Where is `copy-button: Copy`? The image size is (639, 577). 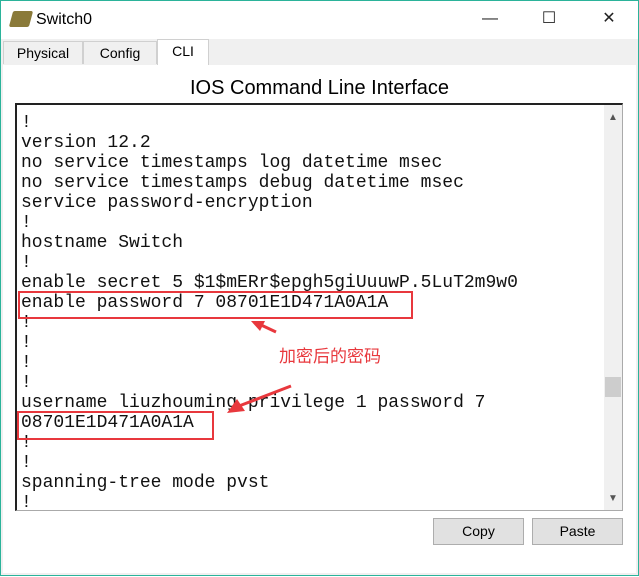
copy-button: Copy is located at coordinates (478, 531).